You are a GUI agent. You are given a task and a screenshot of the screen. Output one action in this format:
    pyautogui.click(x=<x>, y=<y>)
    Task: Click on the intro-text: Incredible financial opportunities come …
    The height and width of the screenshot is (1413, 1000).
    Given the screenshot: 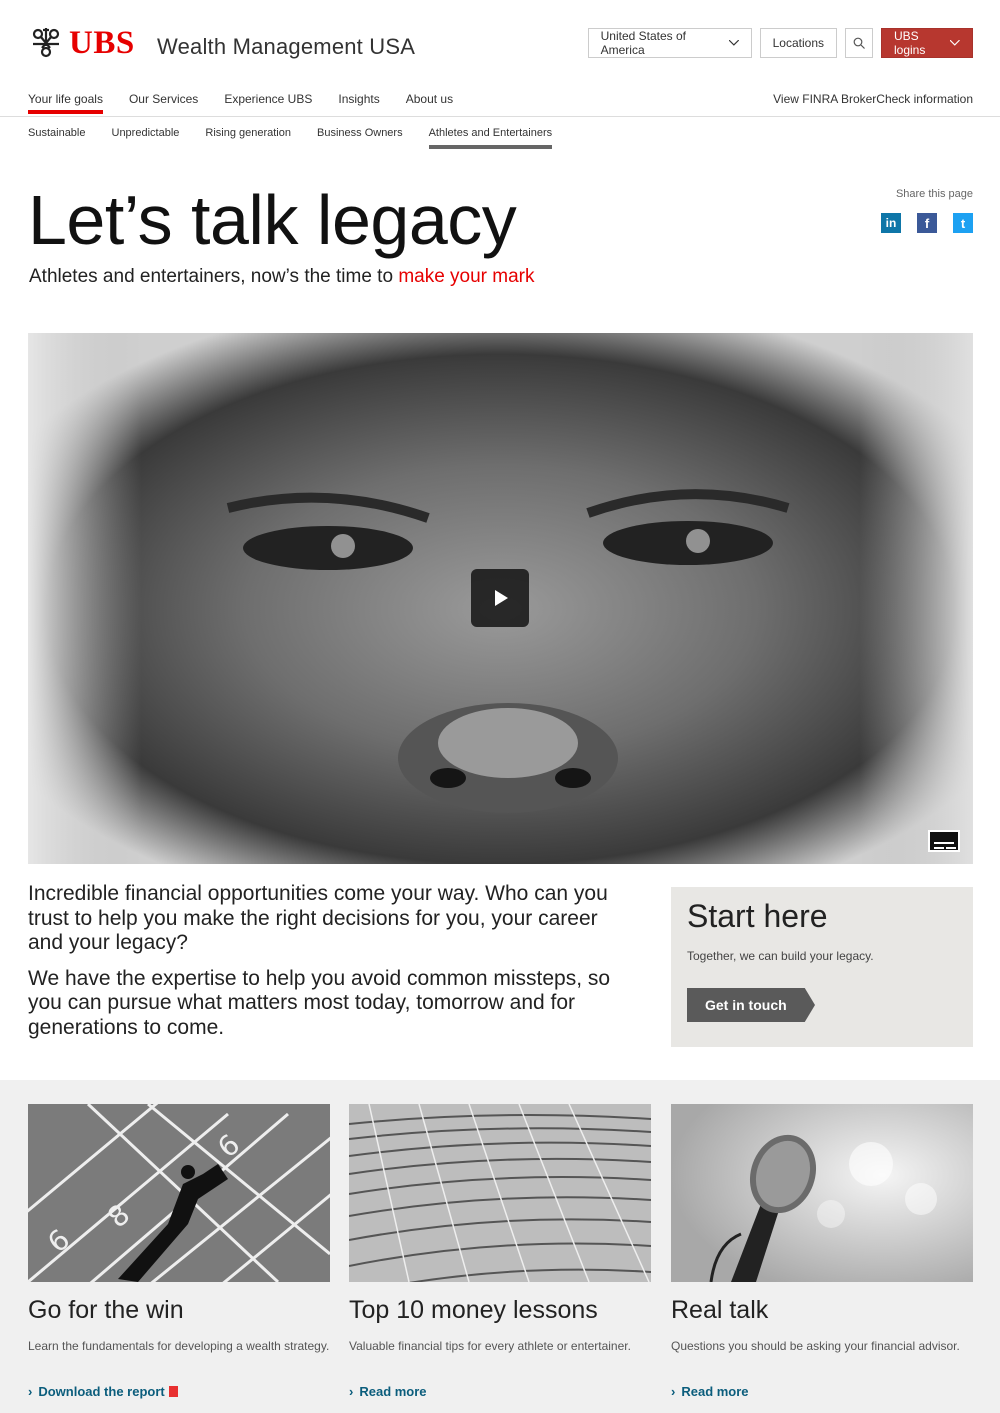 What is the action you would take?
    pyautogui.click(x=333, y=966)
    